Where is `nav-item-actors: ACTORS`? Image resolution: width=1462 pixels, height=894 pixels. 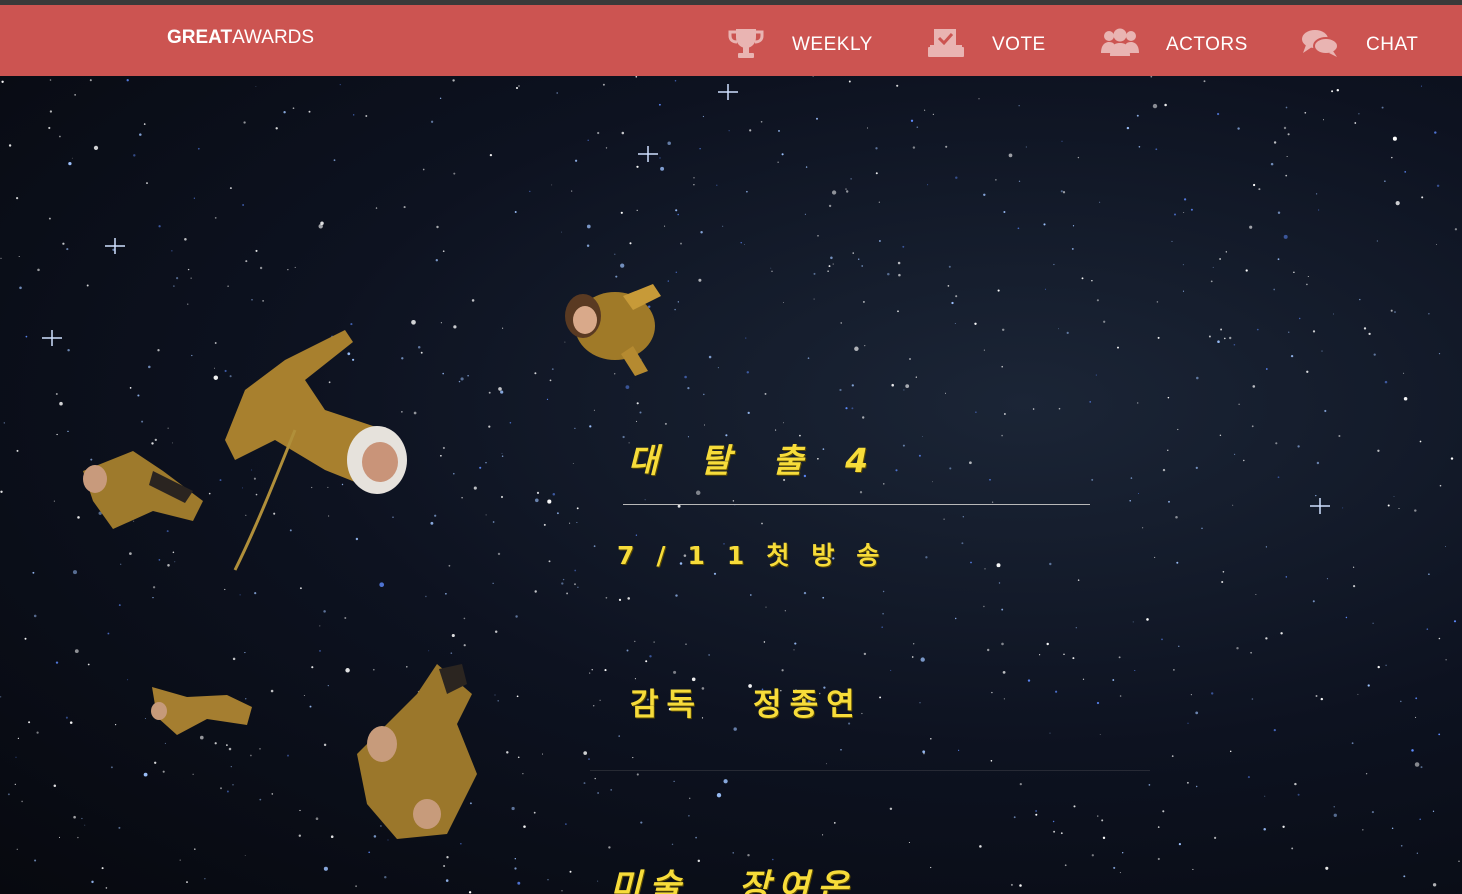 nav-item-actors: ACTORS is located at coordinates (1174, 43).